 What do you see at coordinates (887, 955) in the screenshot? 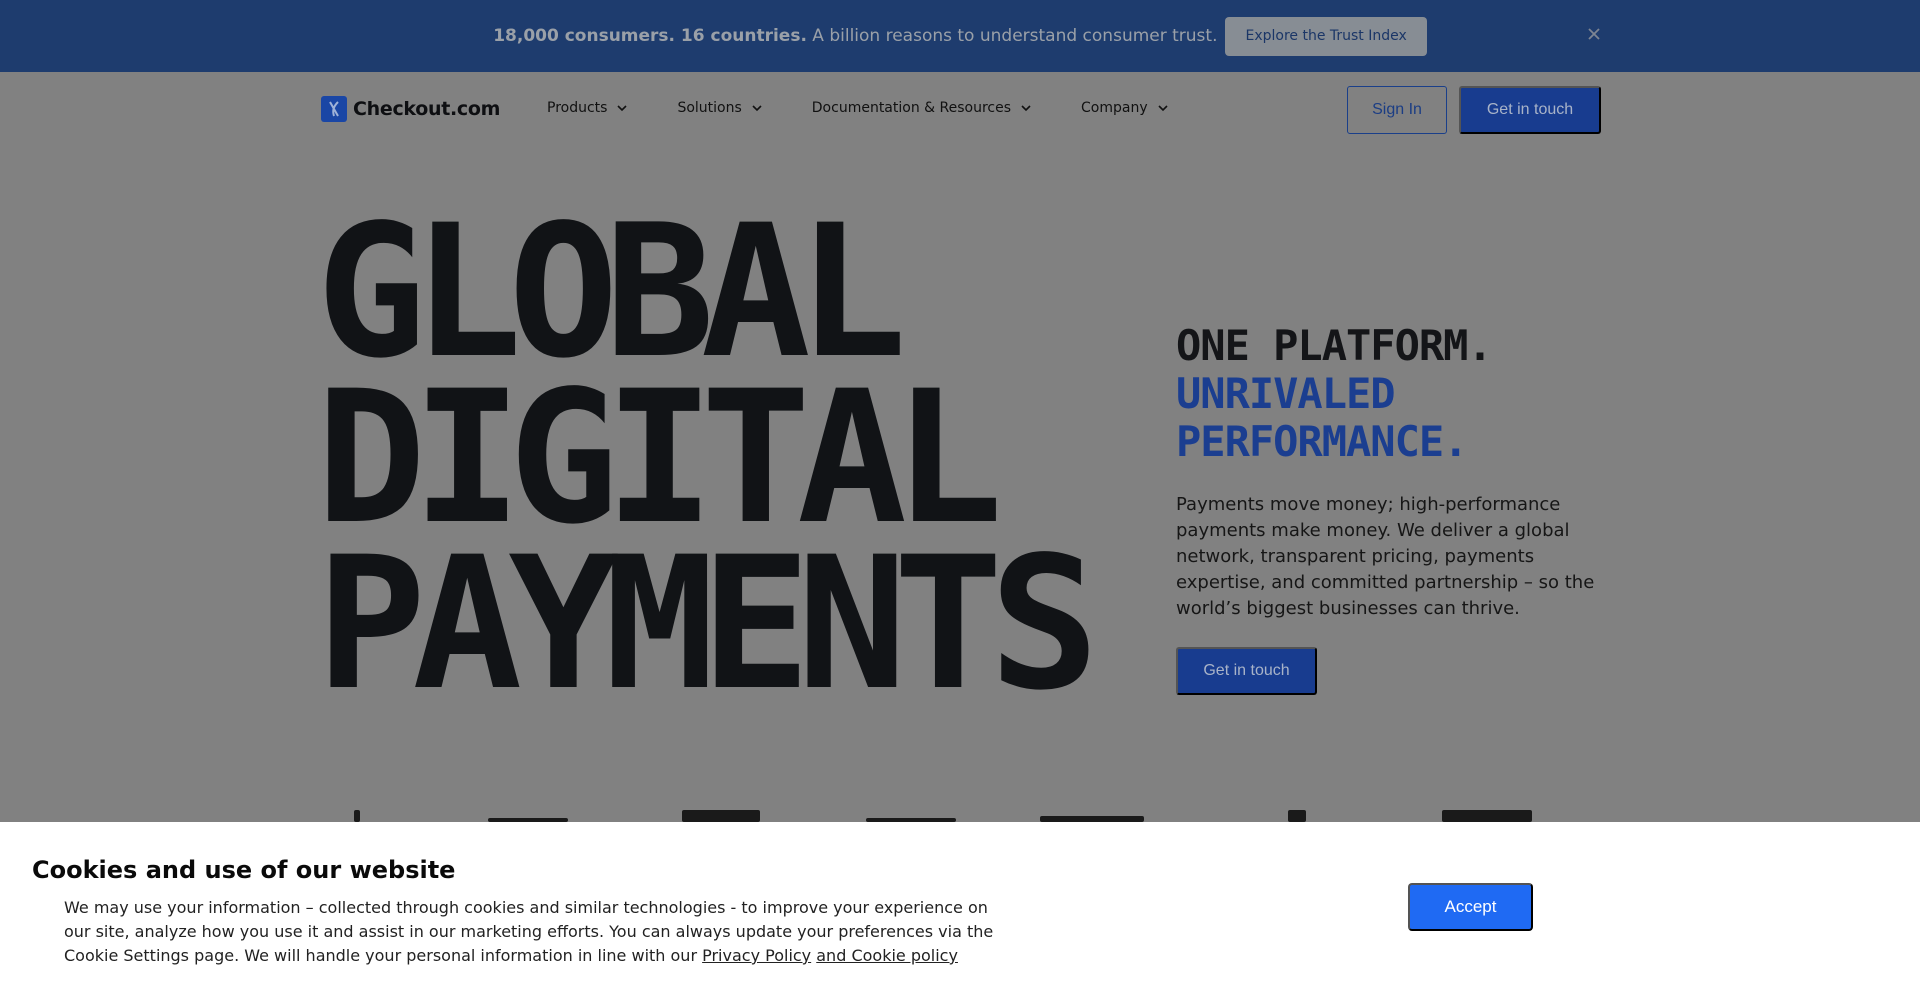
I see `cookie-policy-link: and Cookie policy` at bounding box center [887, 955].